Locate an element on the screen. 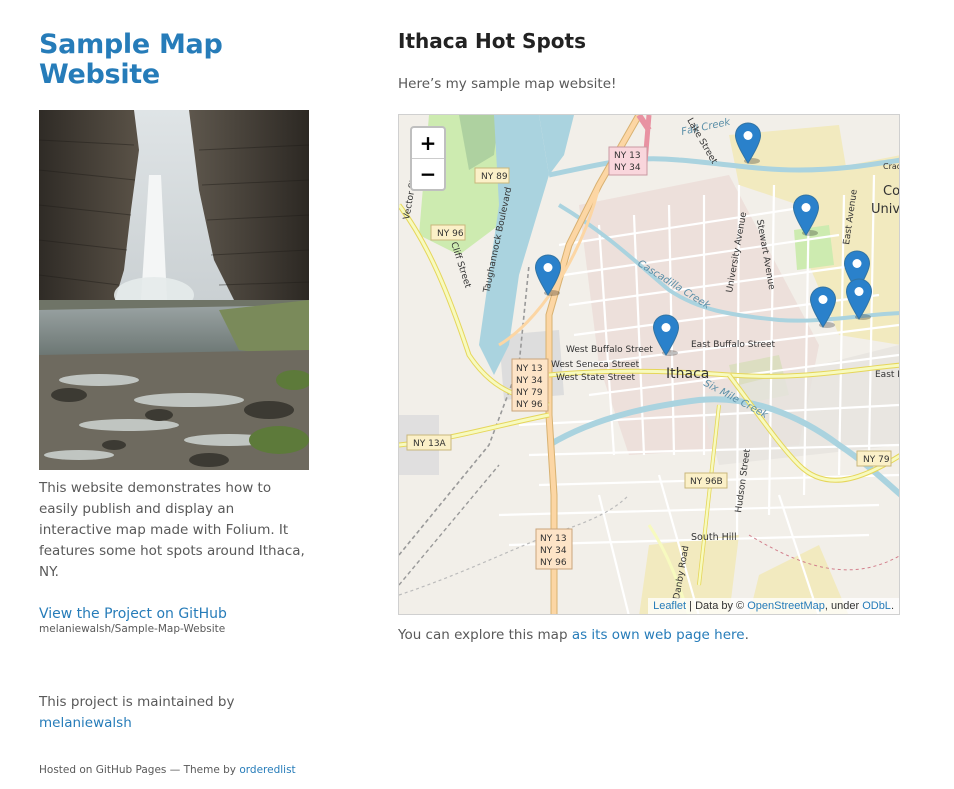 The image size is (954, 789). label-e-buffalo: East Buffalo Street is located at coordinates (733, 345).